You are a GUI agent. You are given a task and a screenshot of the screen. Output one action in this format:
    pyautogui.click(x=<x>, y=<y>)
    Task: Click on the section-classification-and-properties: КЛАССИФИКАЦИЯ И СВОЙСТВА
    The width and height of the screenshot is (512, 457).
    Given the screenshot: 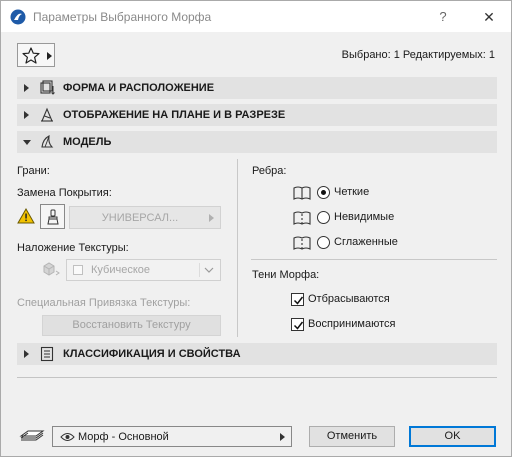 What is the action you would take?
    pyautogui.click(x=257, y=354)
    